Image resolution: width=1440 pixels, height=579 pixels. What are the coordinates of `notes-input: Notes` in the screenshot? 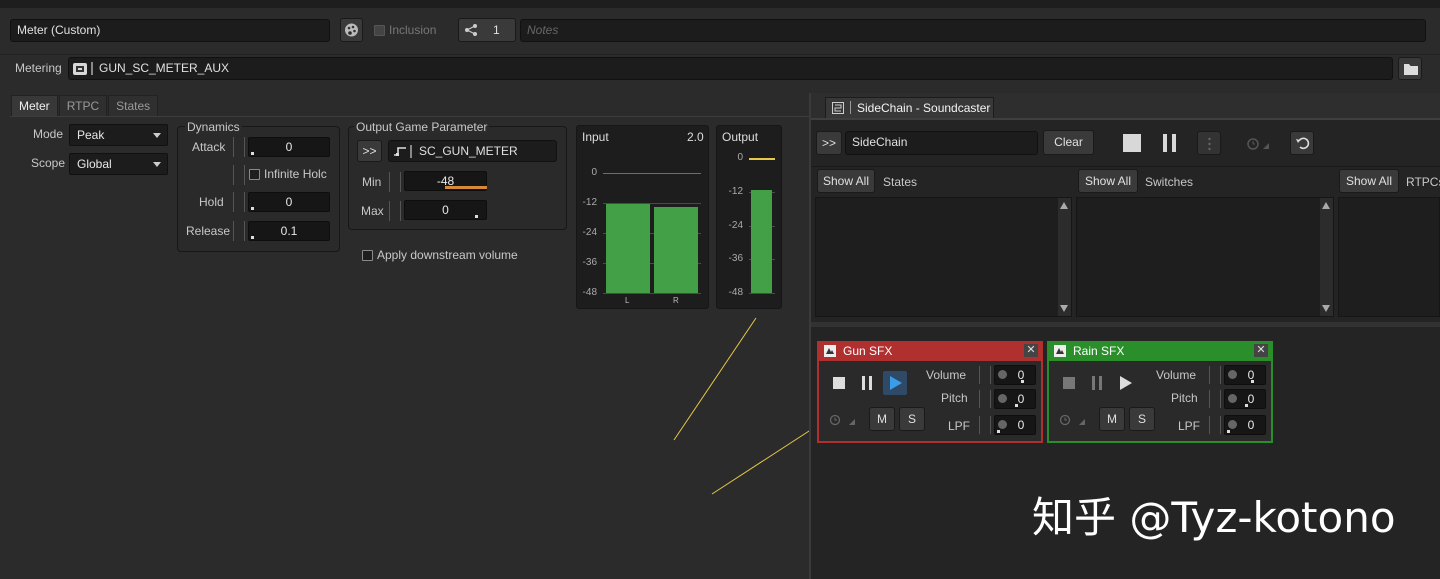 It's located at (973, 30).